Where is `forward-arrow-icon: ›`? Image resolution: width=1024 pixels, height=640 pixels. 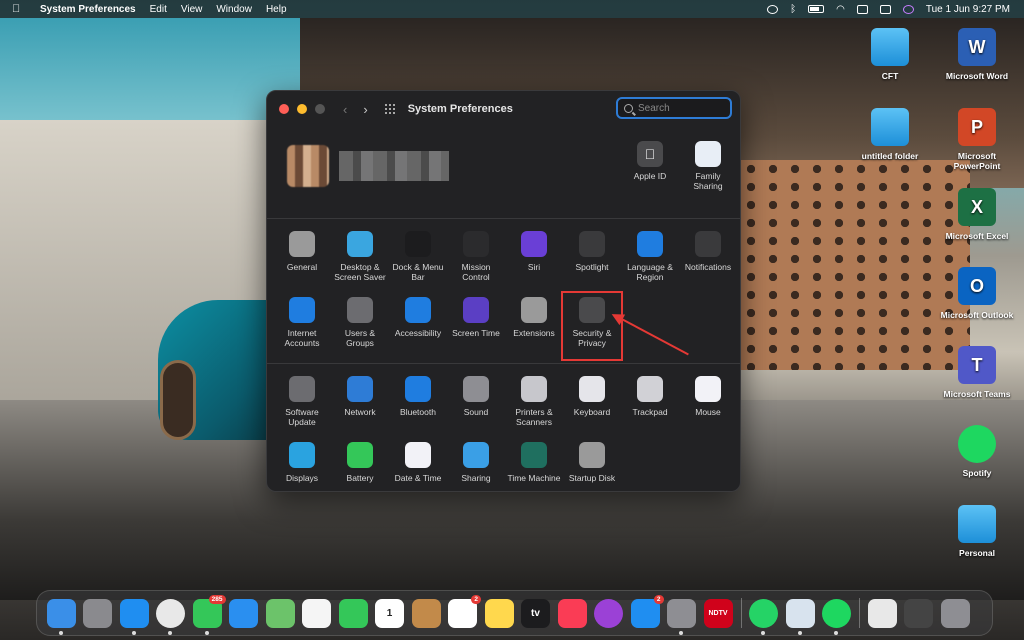 forward-arrow-icon: › is located at coordinates (365, 109).